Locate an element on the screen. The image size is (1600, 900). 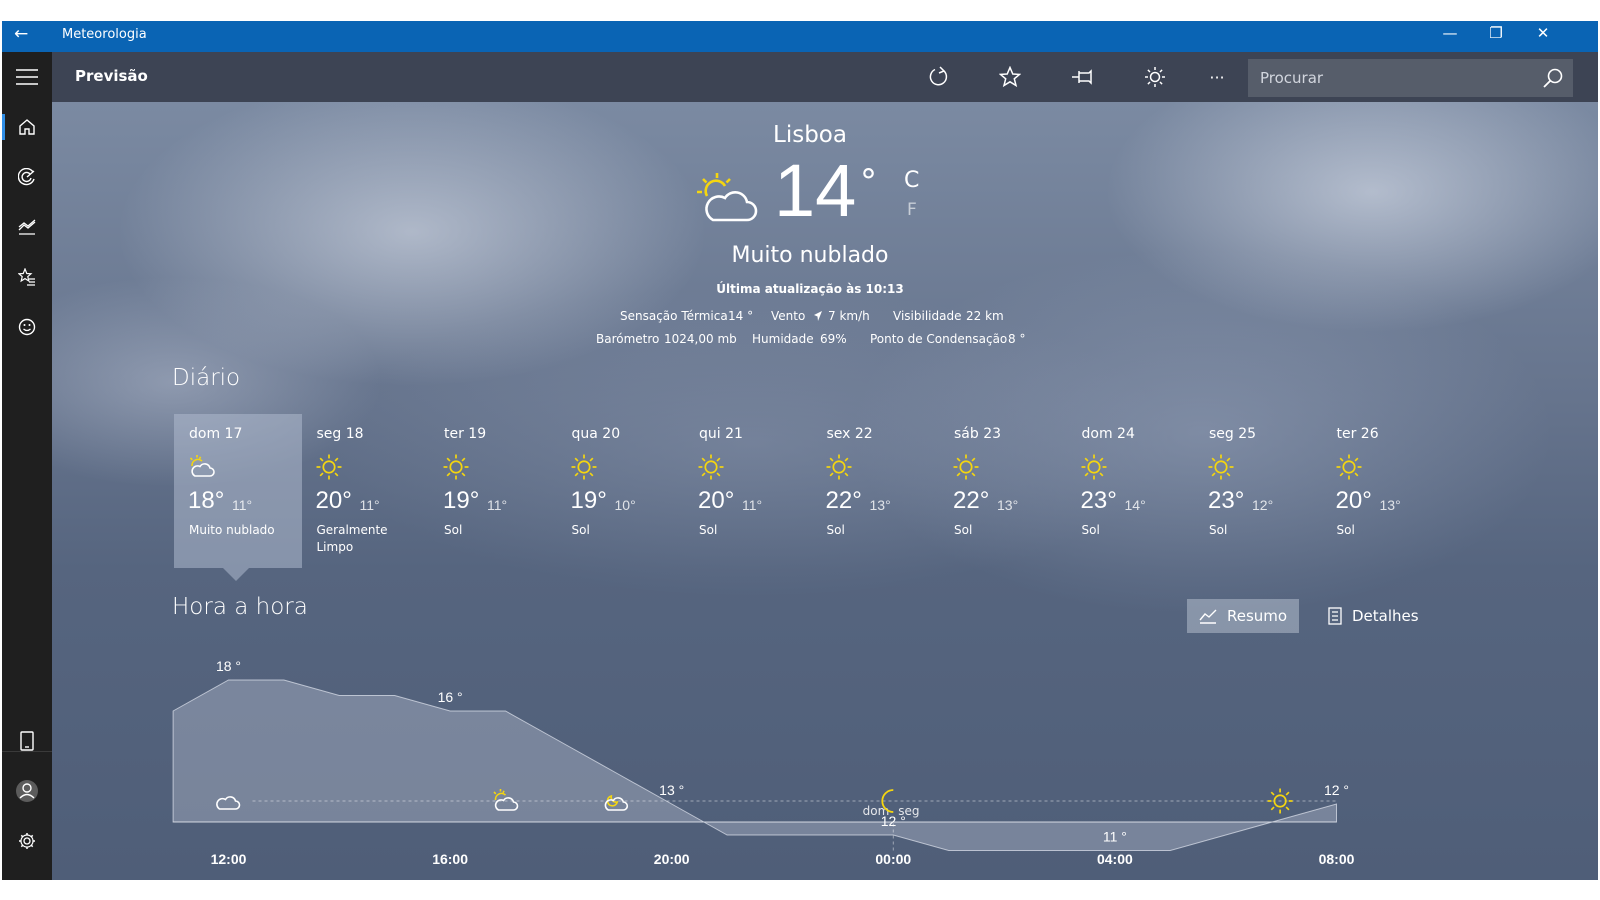
hamburger-menu-button is located at coordinates (27, 77).